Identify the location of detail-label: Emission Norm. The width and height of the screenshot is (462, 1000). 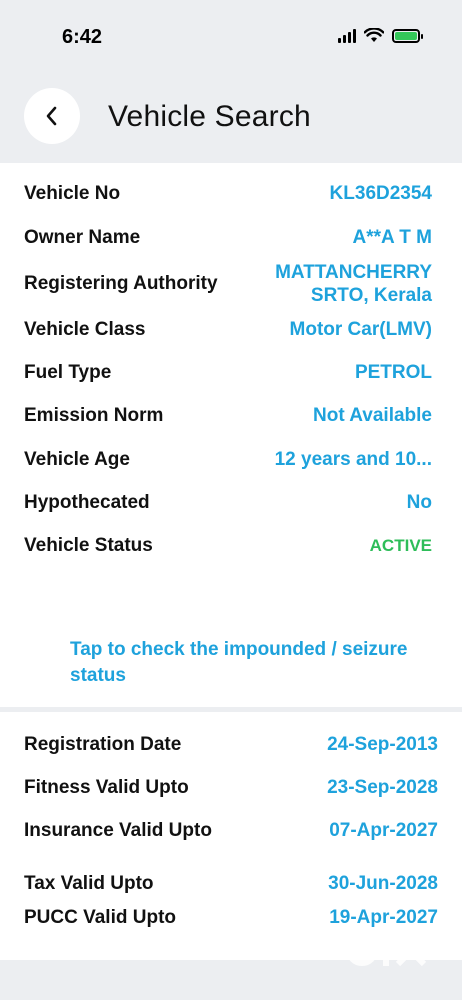
(94, 415).